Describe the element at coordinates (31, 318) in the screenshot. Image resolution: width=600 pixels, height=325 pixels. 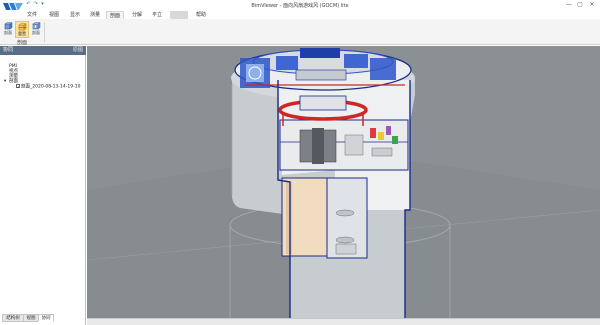
I see `tab-views: 视图` at that location.